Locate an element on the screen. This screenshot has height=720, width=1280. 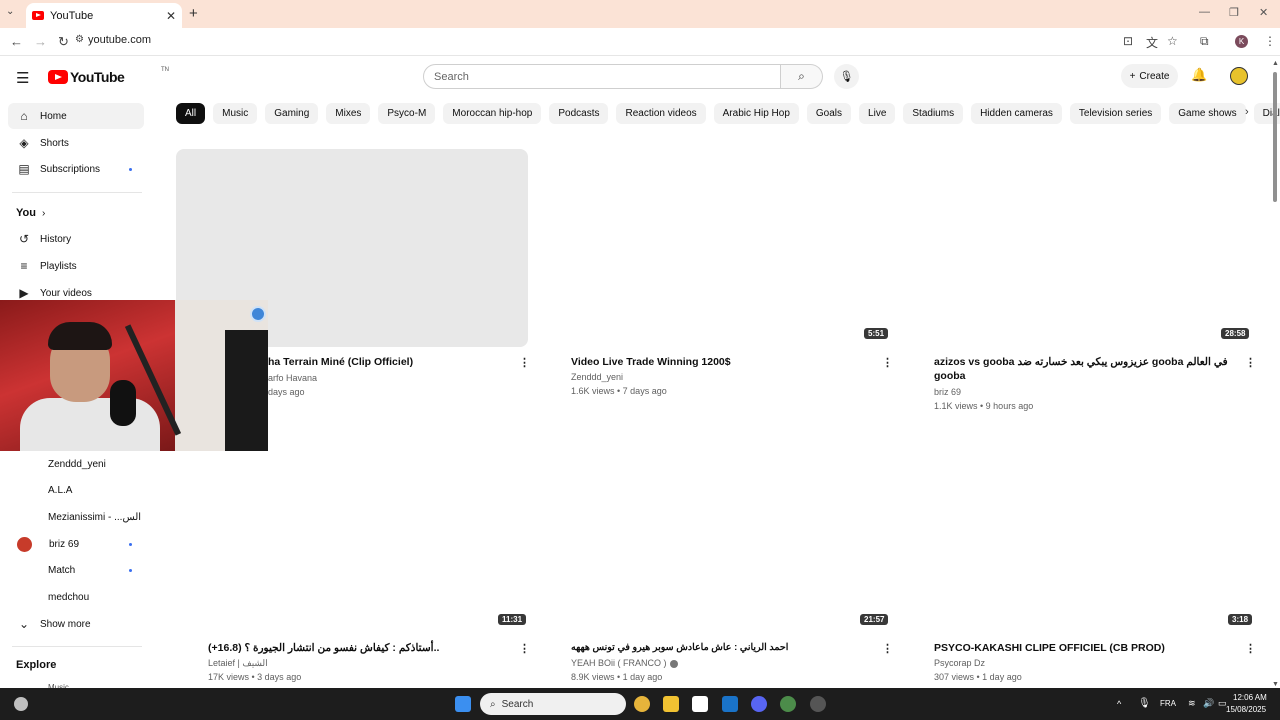
taskbar-date: 15/08/2025 is located at coordinates (1246, 709).